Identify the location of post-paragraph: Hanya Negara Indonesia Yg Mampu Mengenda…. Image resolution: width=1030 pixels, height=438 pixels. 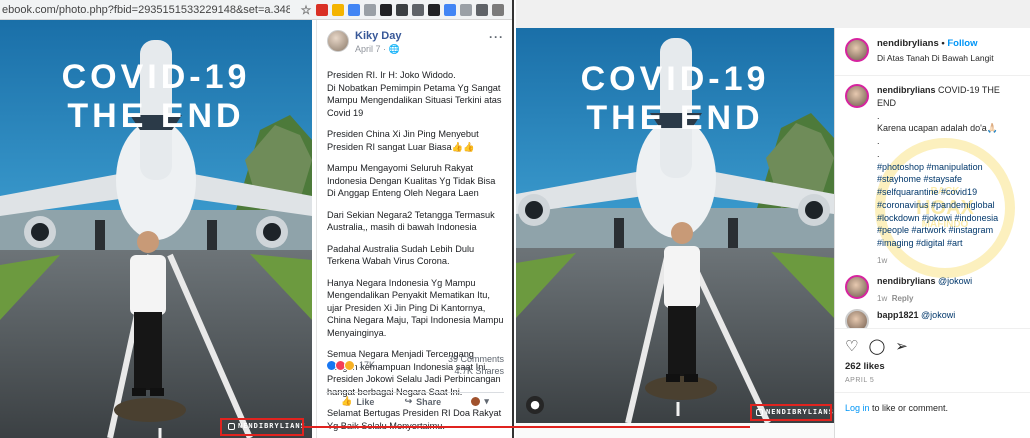
(415, 307).